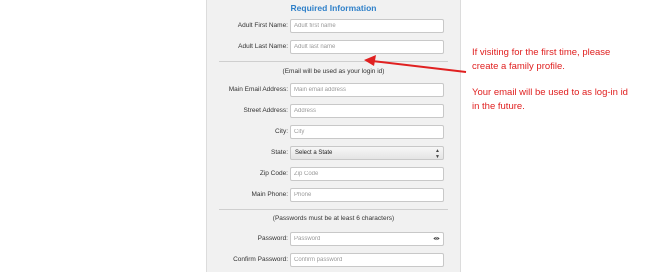  Describe the element at coordinates (541, 52) in the screenshot. I see `annotation-line: If visiting for the first time, please` at that location.